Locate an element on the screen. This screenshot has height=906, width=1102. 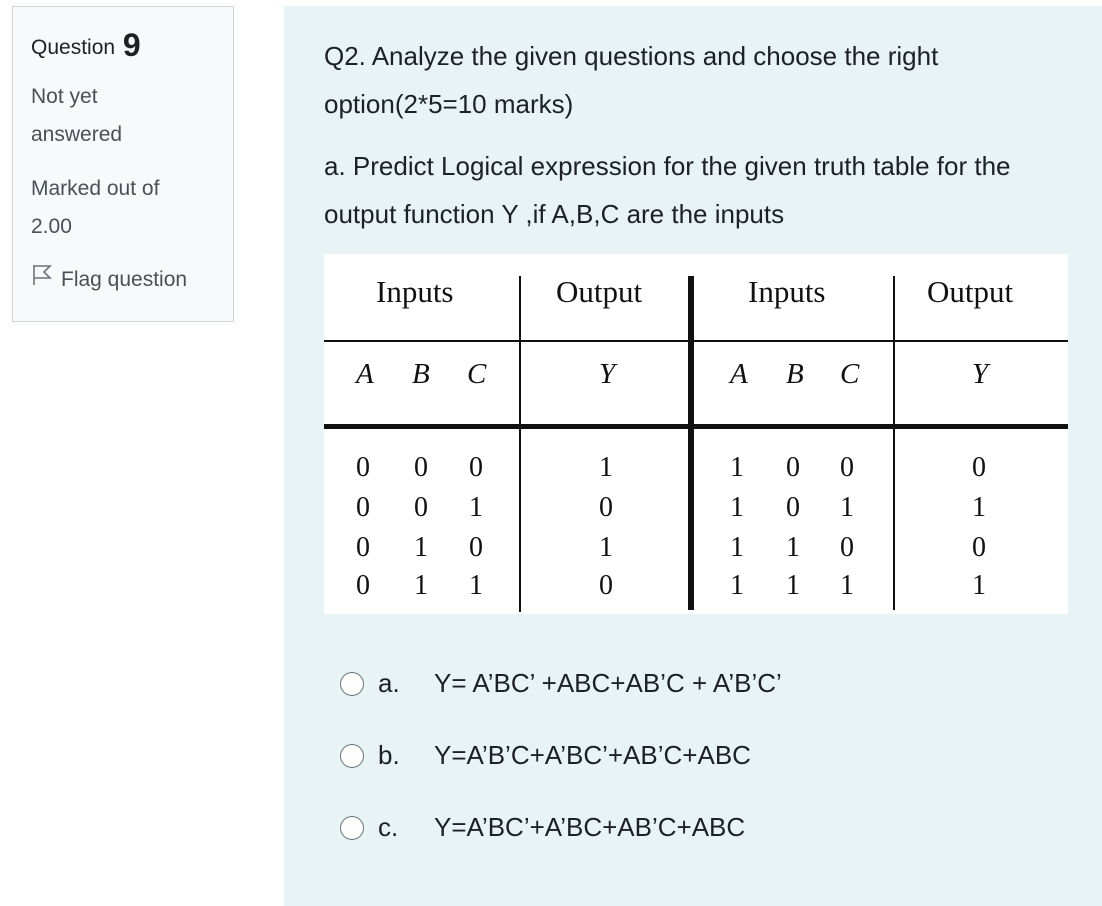
answer-option-c: c. Y=A’BC’+A’BC+AB’C+ABC is located at coordinates (542, 827).